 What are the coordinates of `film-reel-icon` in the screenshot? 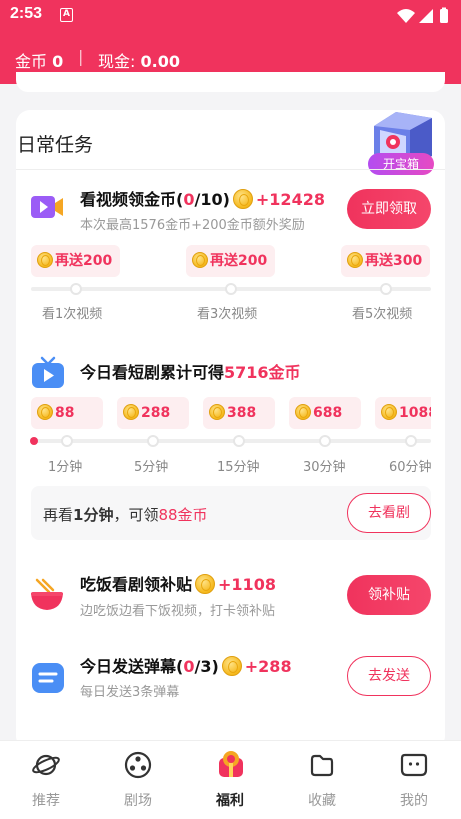 It's located at (138, 765).